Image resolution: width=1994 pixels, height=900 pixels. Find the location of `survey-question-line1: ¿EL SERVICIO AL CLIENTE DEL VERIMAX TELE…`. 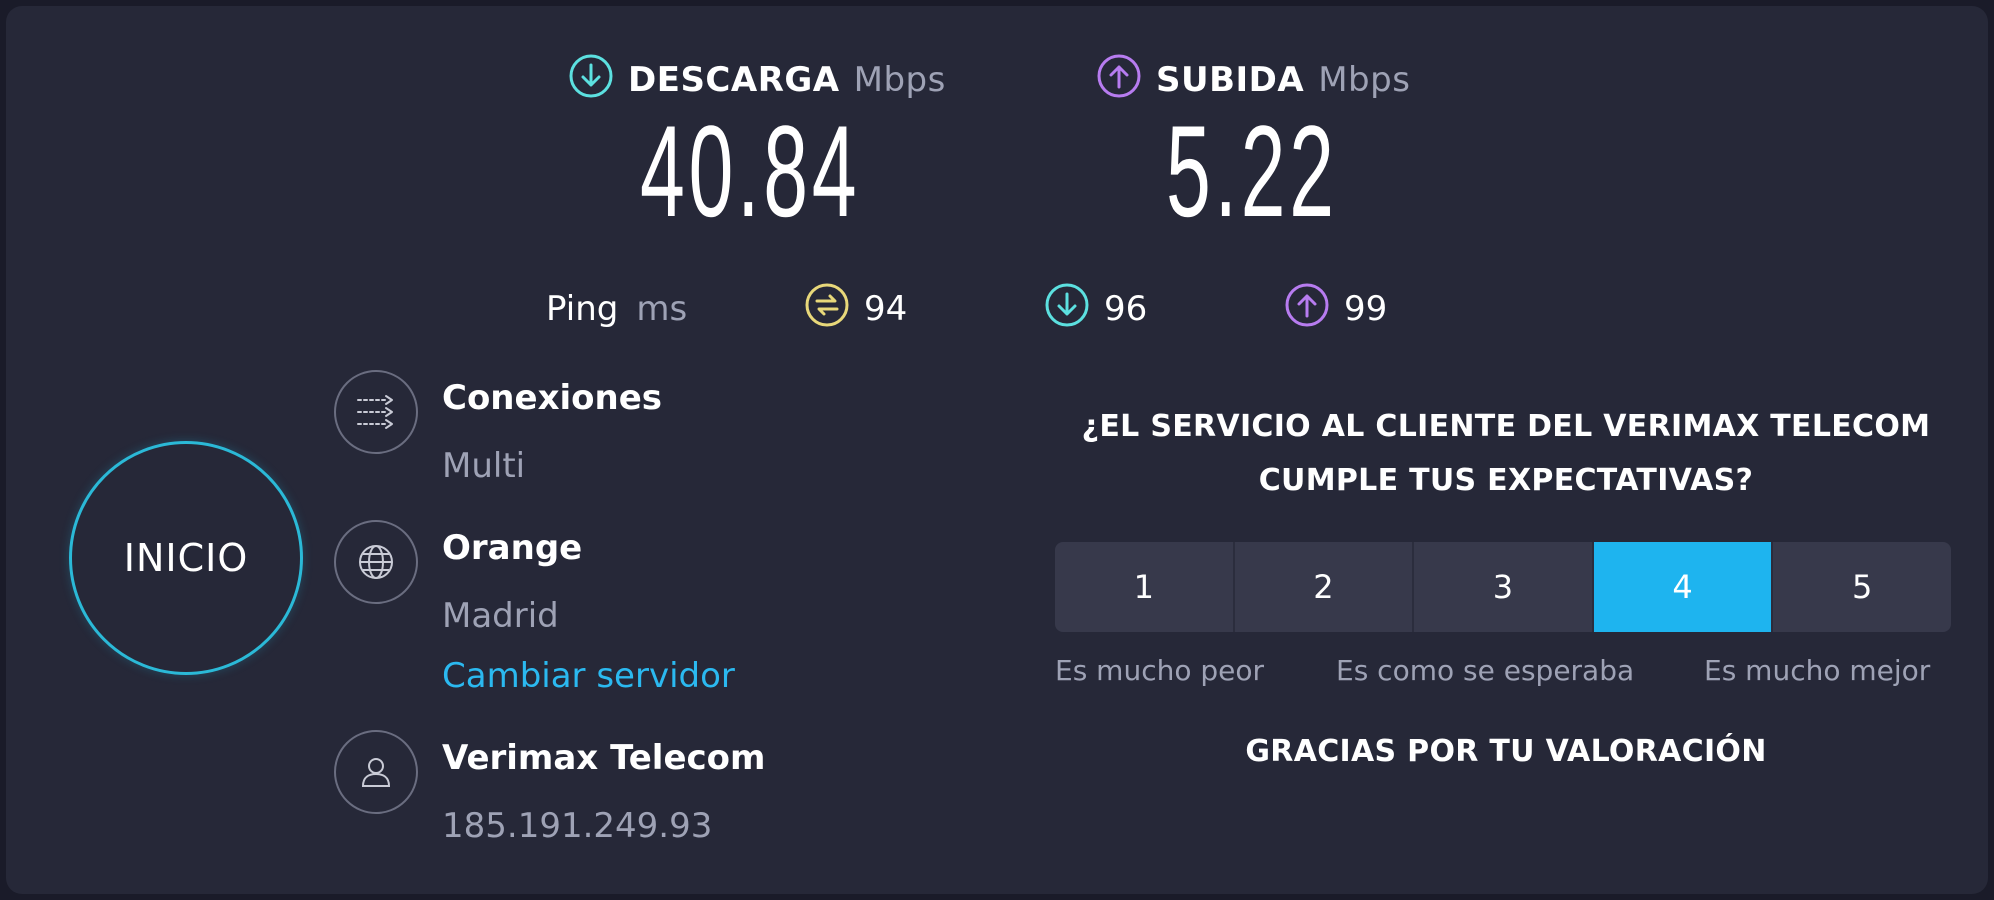

survey-question-line1: ¿EL SERVICIO AL CLIENTE DEL VERIMAX TELE… is located at coordinates (1506, 426).